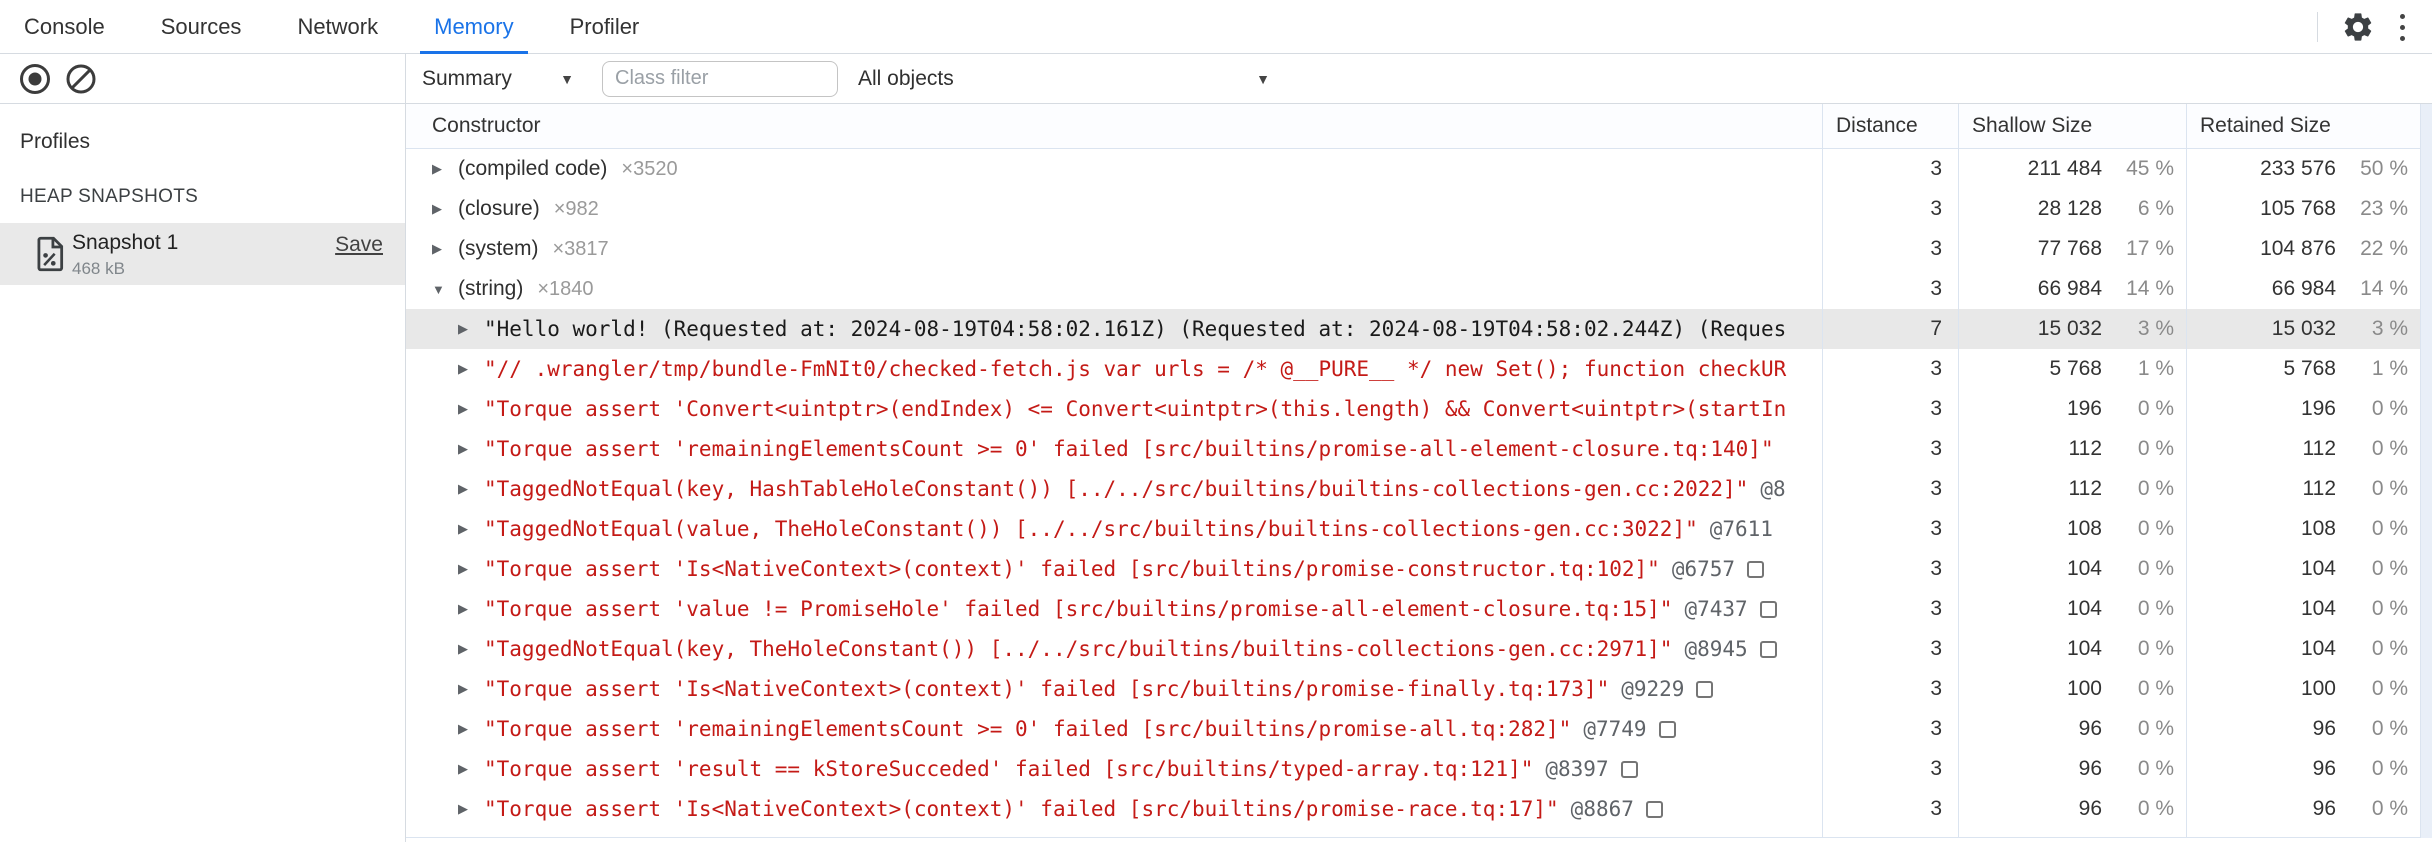 The height and width of the screenshot is (842, 2432). I want to click on size-value: 196, so click(2084, 408).